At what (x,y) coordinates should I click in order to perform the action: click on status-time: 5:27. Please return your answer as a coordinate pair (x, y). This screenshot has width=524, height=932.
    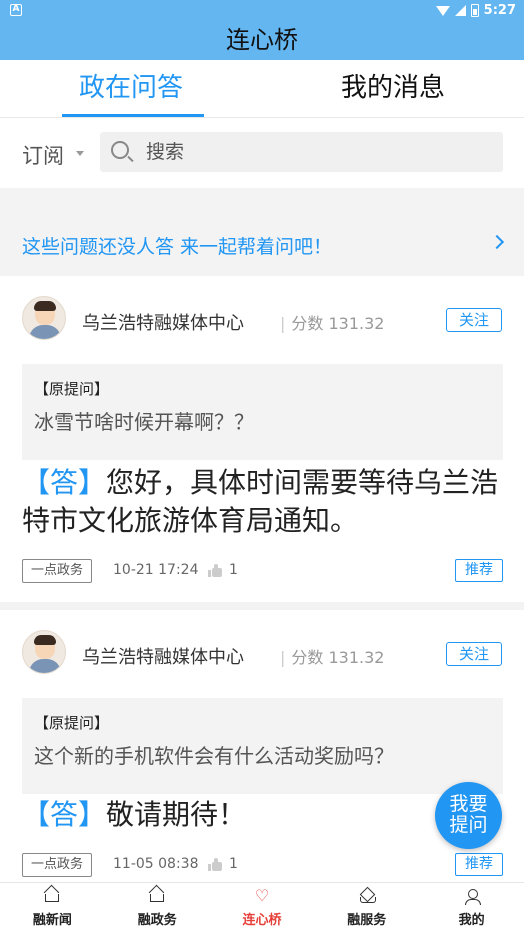
    Looking at the image, I should click on (499, 10).